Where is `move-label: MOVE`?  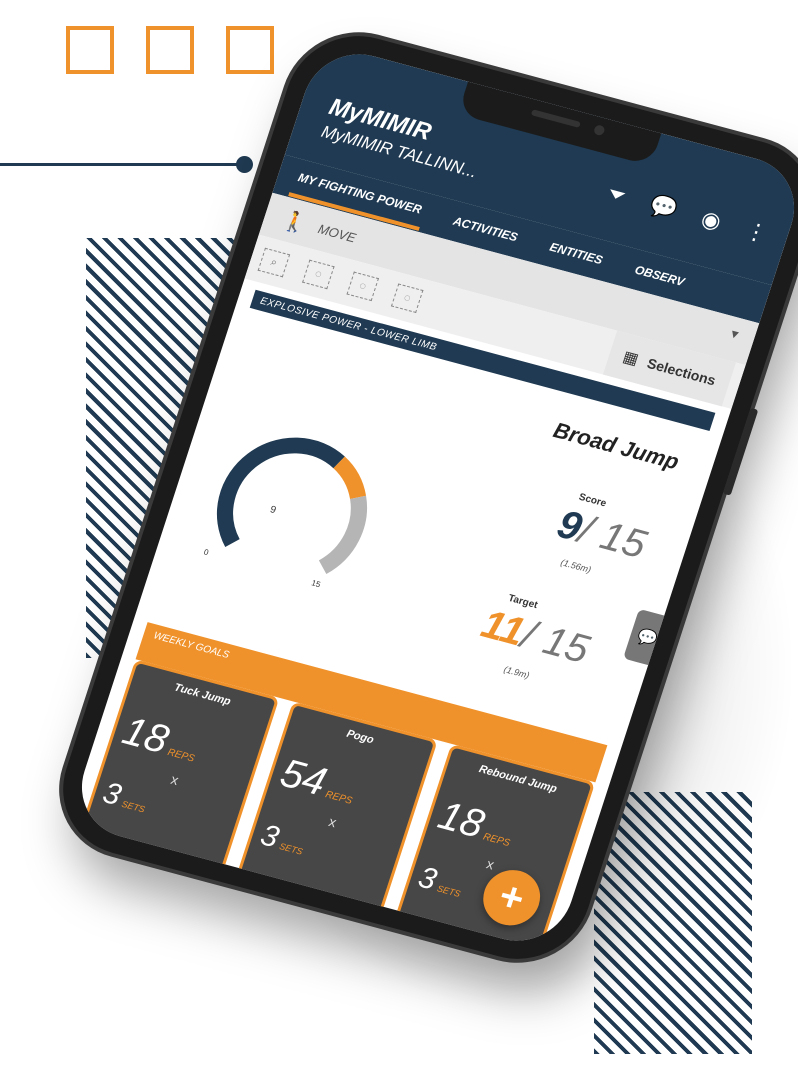 move-label: MOVE is located at coordinates (337, 232).